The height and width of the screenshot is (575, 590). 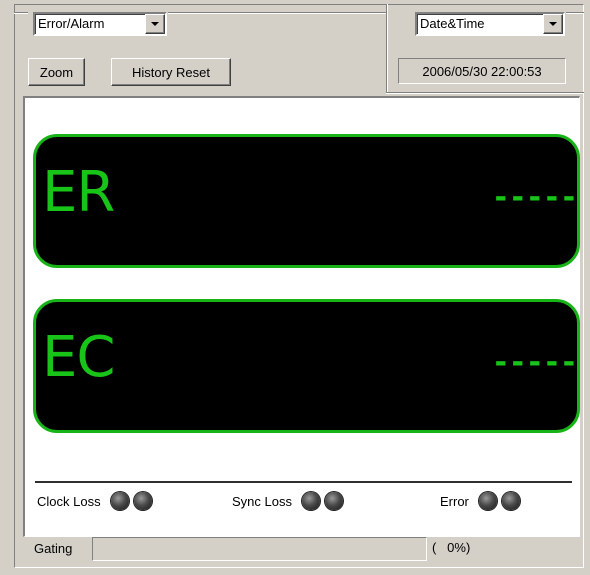 I want to click on ec-label: EC, so click(x=78, y=357).